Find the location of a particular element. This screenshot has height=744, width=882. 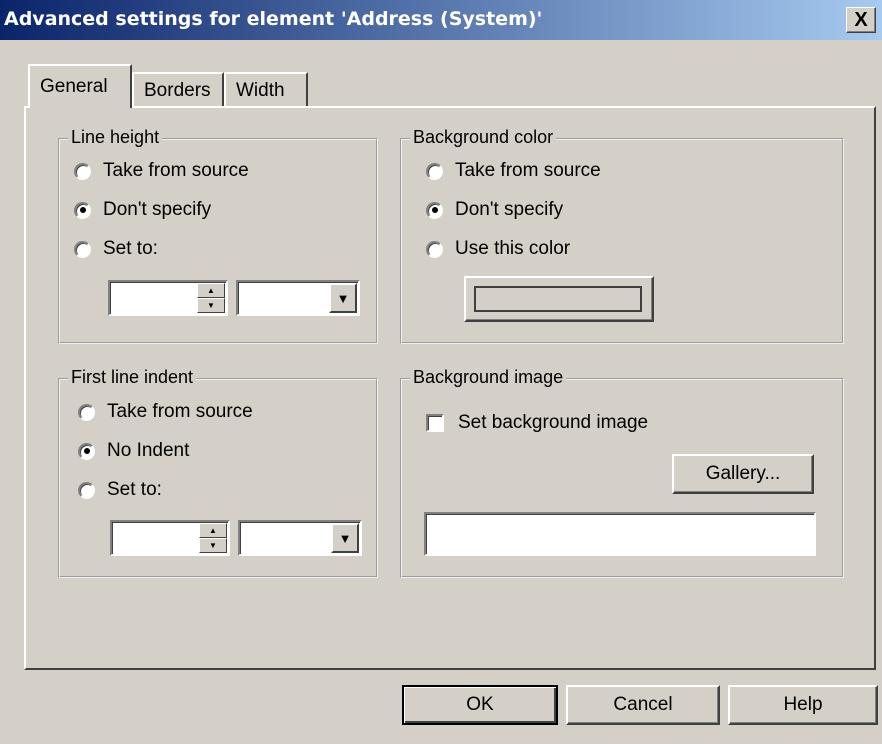

bg-color-use-this-color: Use this color is located at coordinates (498, 249).